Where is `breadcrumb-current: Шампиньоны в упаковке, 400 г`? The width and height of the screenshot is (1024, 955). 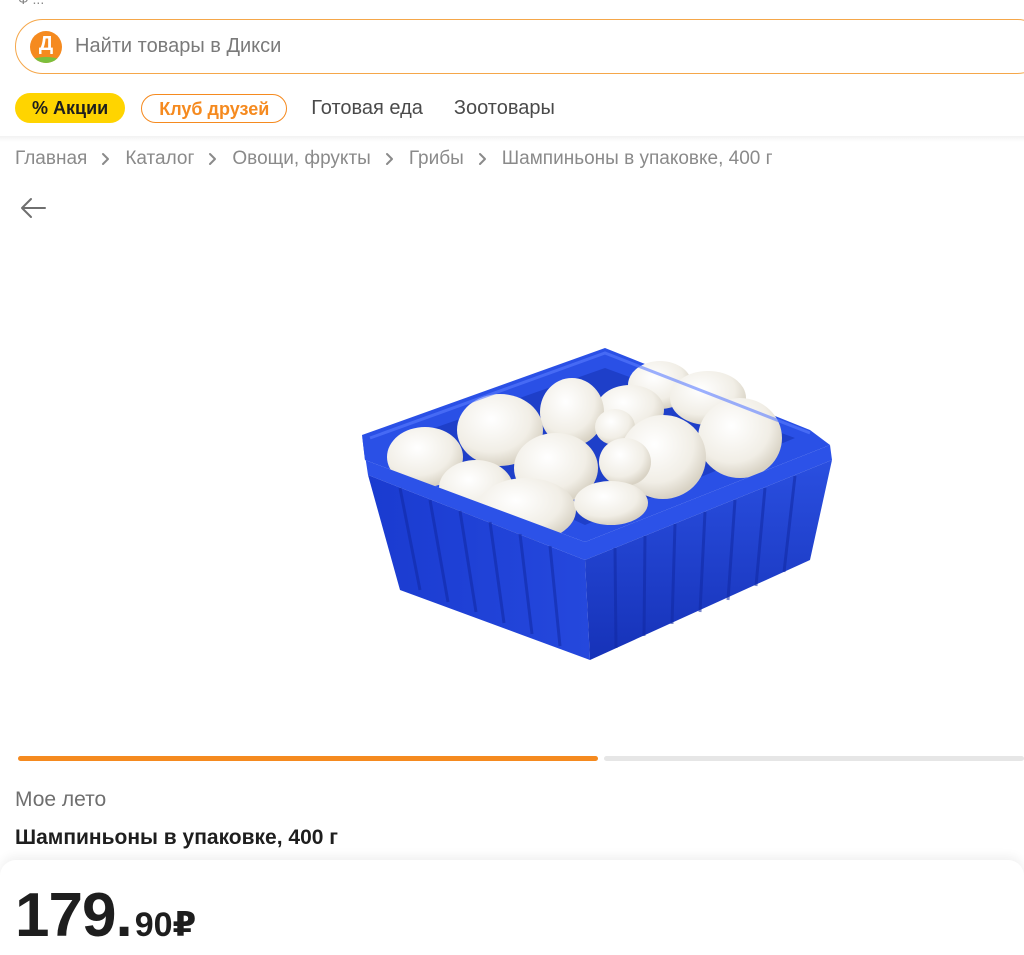 breadcrumb-current: Шампиньоны в упаковке, 400 г is located at coordinates (637, 158).